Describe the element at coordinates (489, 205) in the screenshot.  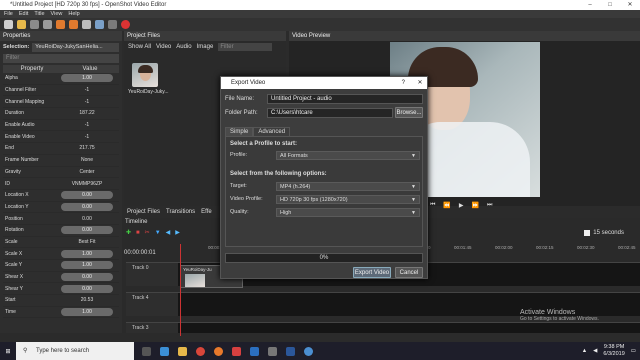
I see `jump-end-icon: ⏭` at that location.